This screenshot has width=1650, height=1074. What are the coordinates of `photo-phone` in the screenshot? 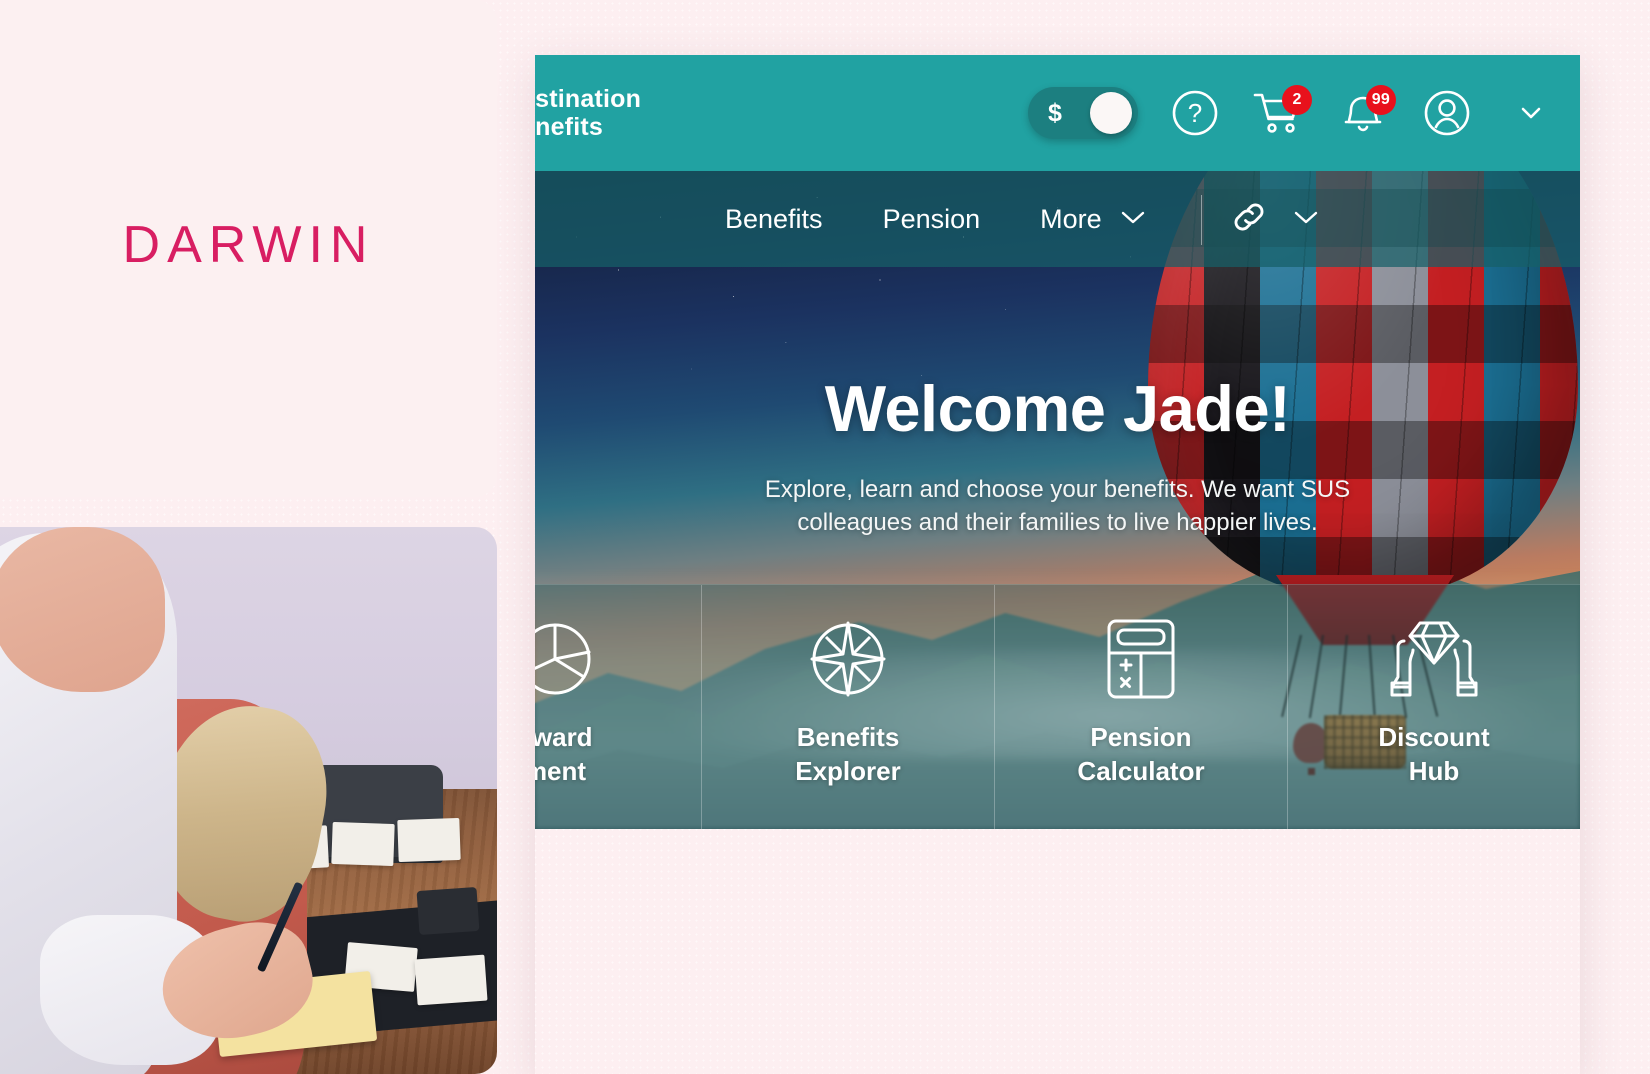 It's located at (448, 911).